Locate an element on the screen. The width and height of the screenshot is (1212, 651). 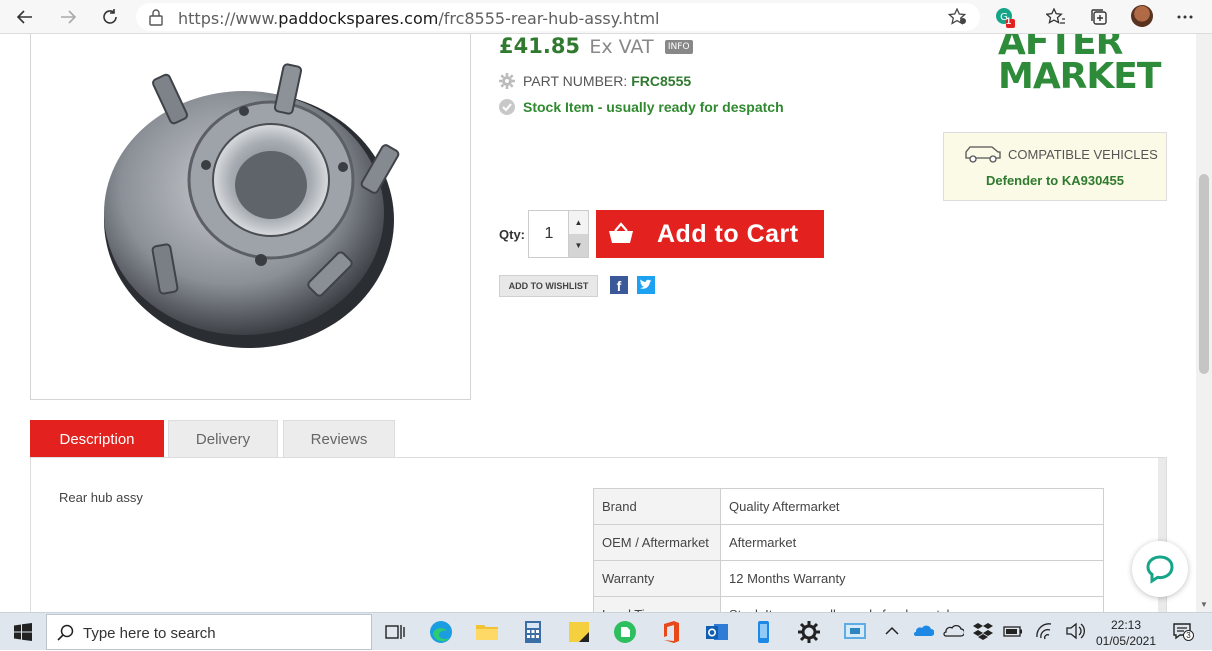
extension-icon: G is located at coordinates (1005, 17).